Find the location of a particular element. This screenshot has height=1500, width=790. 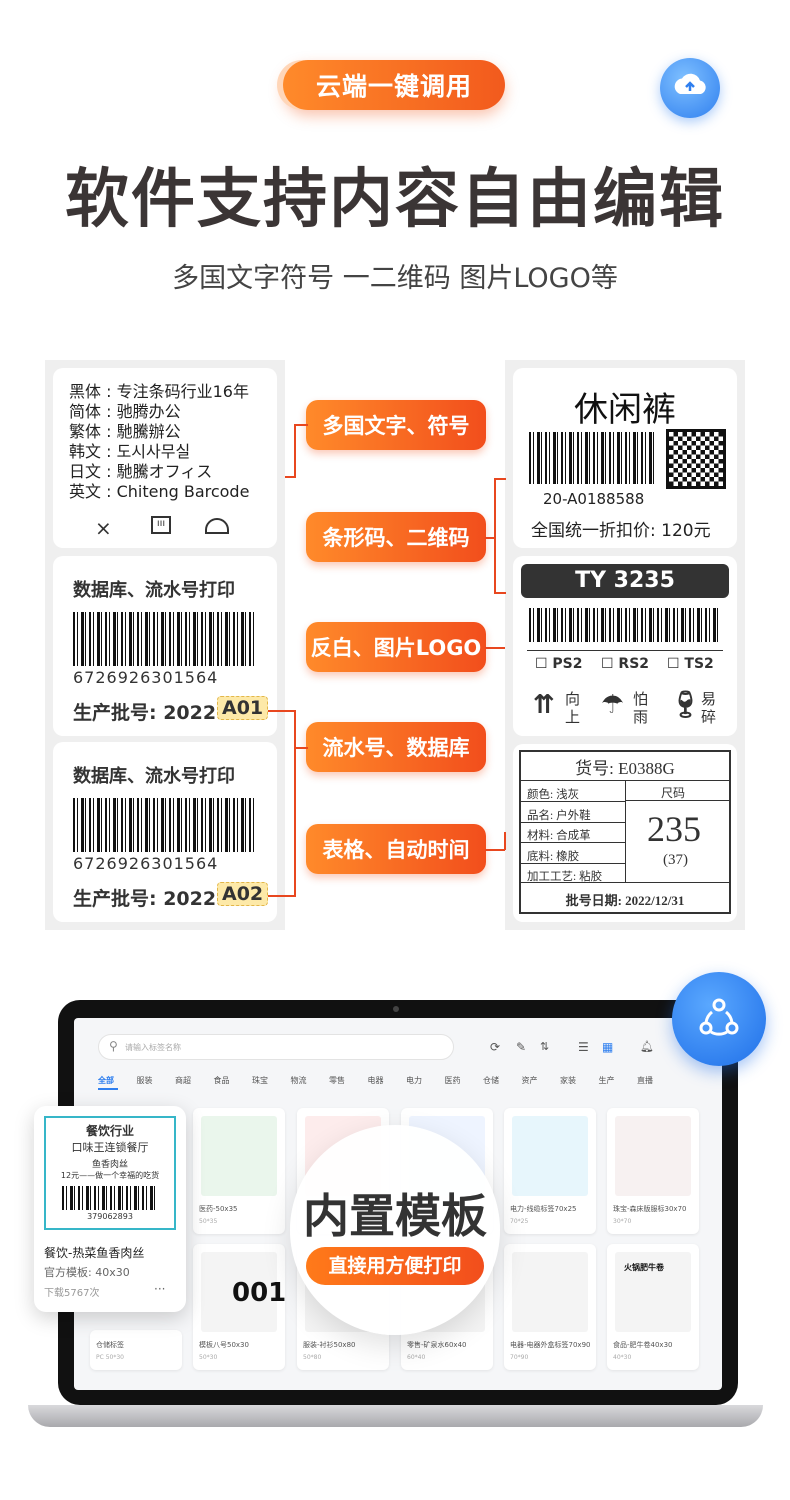

bell-icon: 🔔︎ is located at coordinates (647, 1046).